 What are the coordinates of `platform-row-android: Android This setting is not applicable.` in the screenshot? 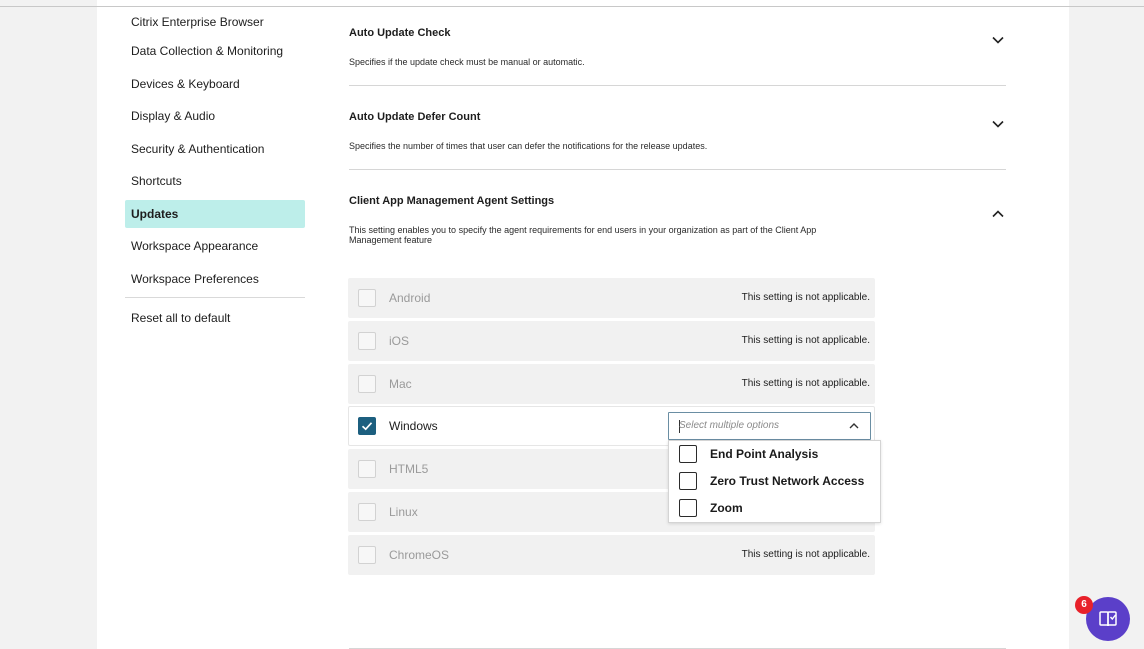 It's located at (611, 298).